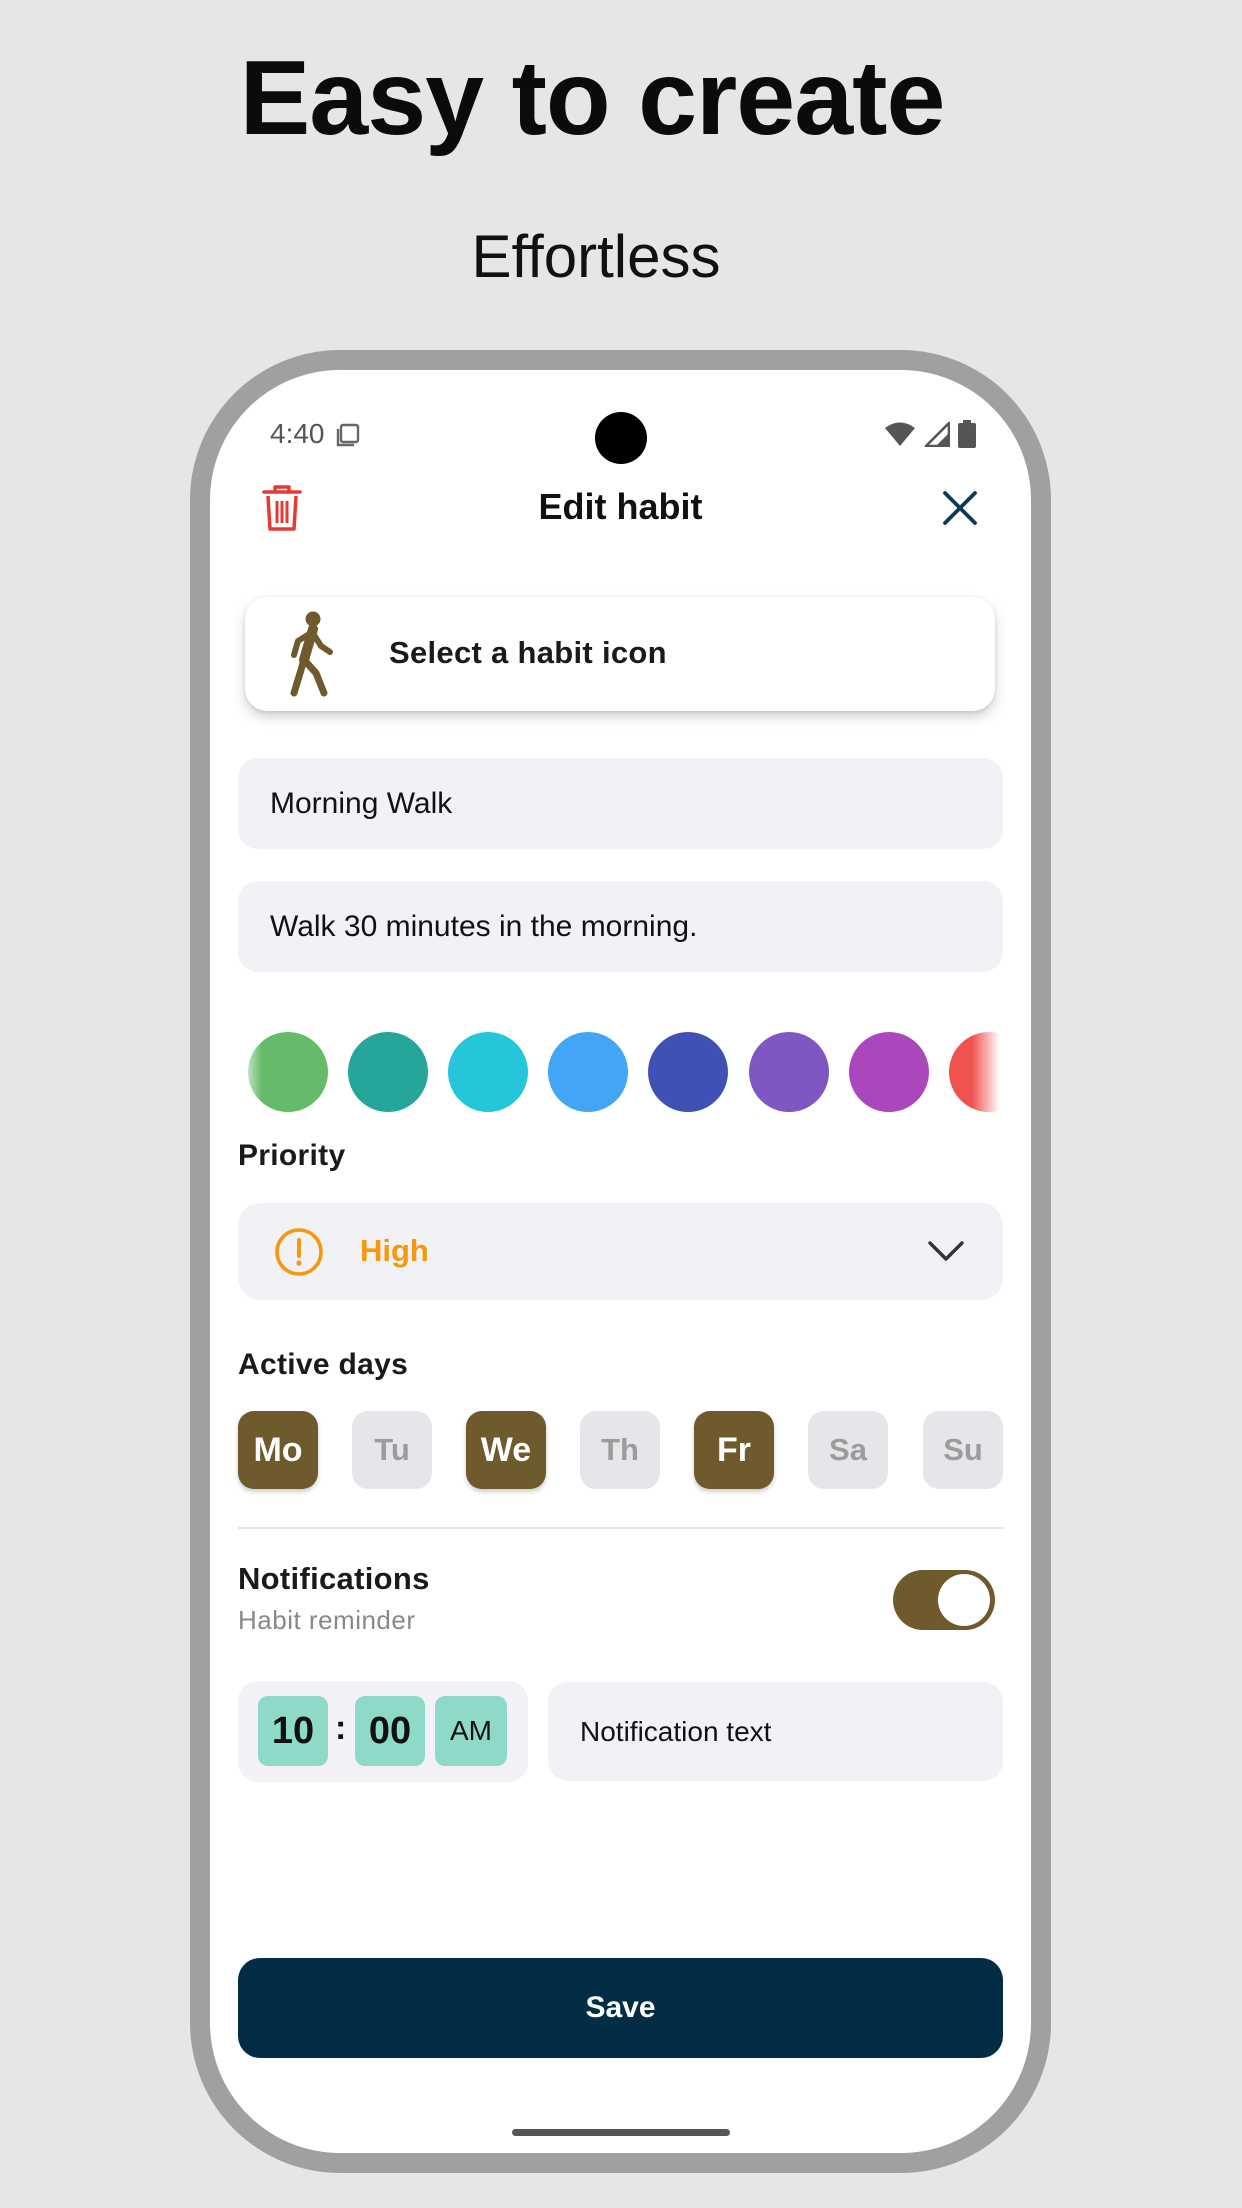 Image resolution: width=1242 pixels, height=2208 pixels. What do you see at coordinates (620, 2008) in the screenshot?
I see `save-button: Save` at bounding box center [620, 2008].